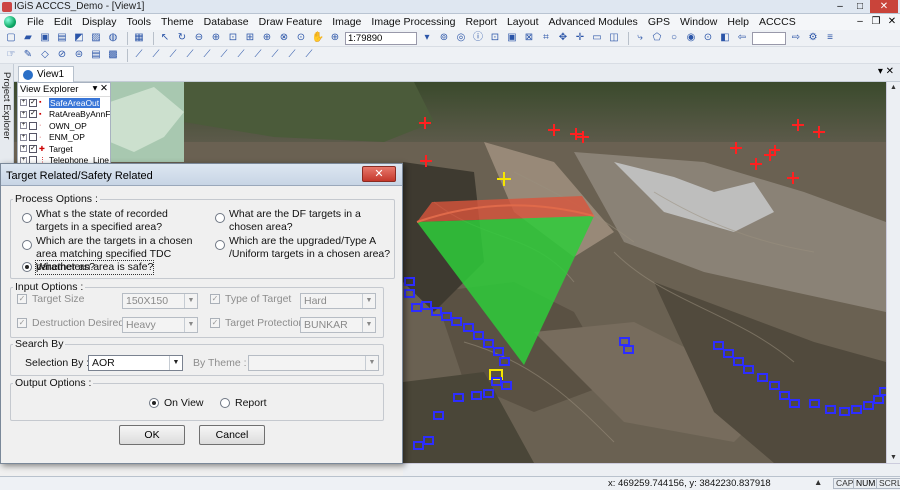 The width and height of the screenshot is (900, 490). What do you see at coordinates (62, 55) in the screenshot?
I see `split-icon: ⊘` at bounding box center [62, 55].